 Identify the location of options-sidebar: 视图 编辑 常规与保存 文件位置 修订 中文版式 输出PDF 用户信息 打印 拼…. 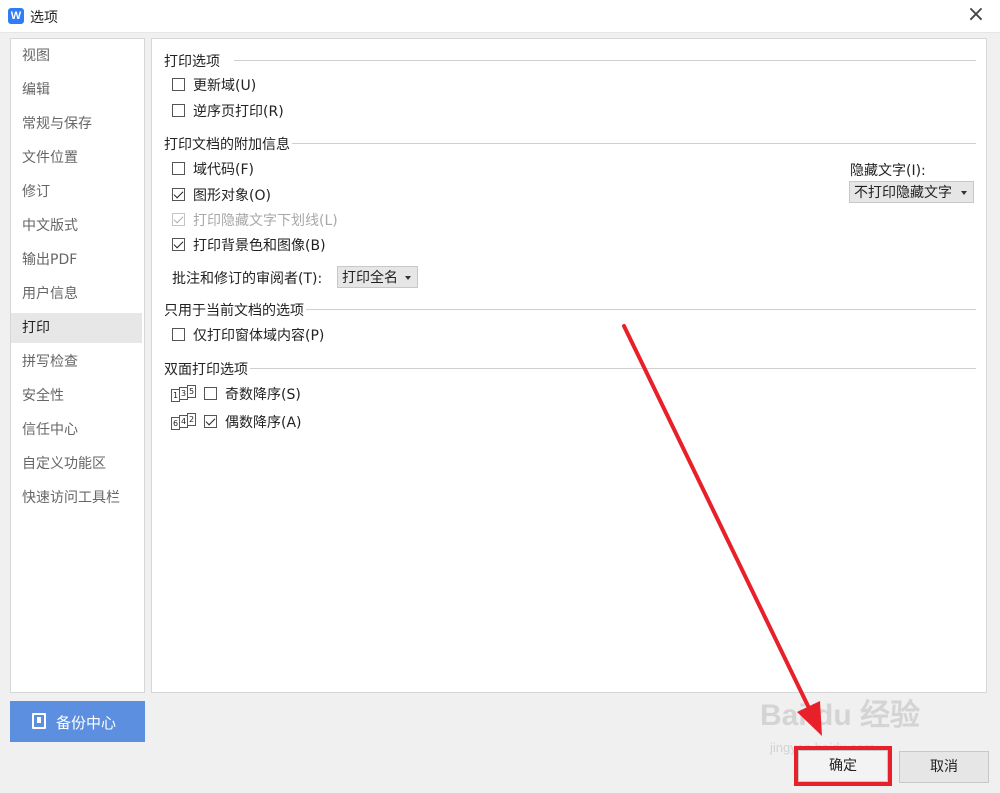
(77, 365).